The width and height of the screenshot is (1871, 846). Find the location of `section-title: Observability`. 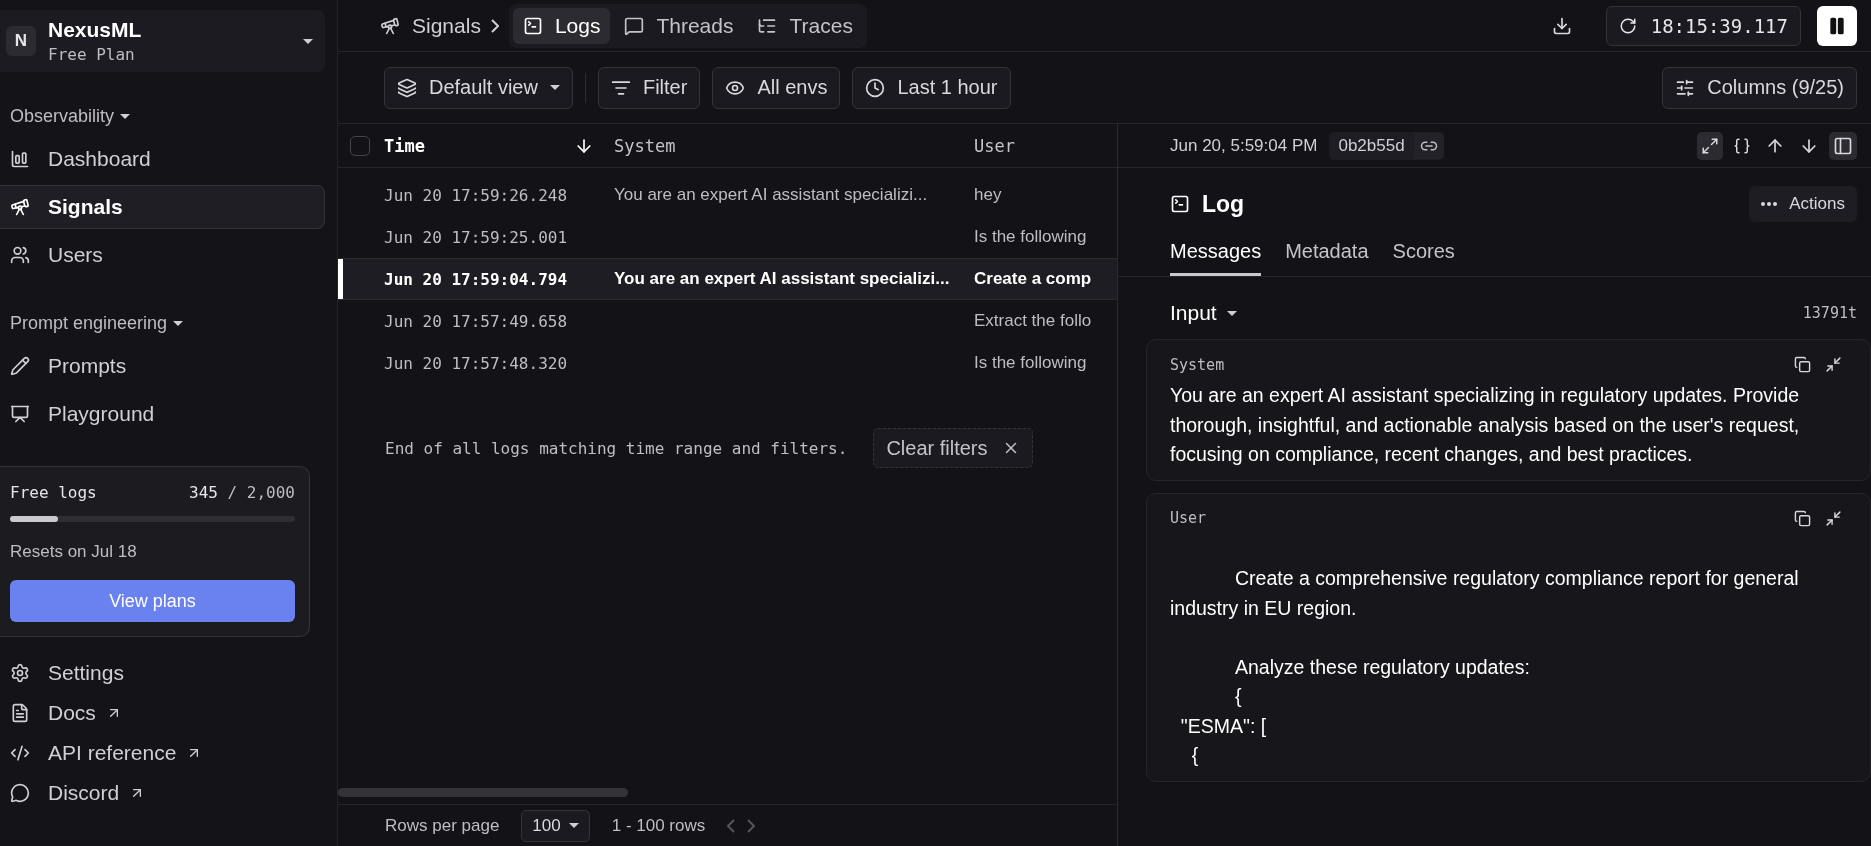

section-title: Observability is located at coordinates (162, 116).